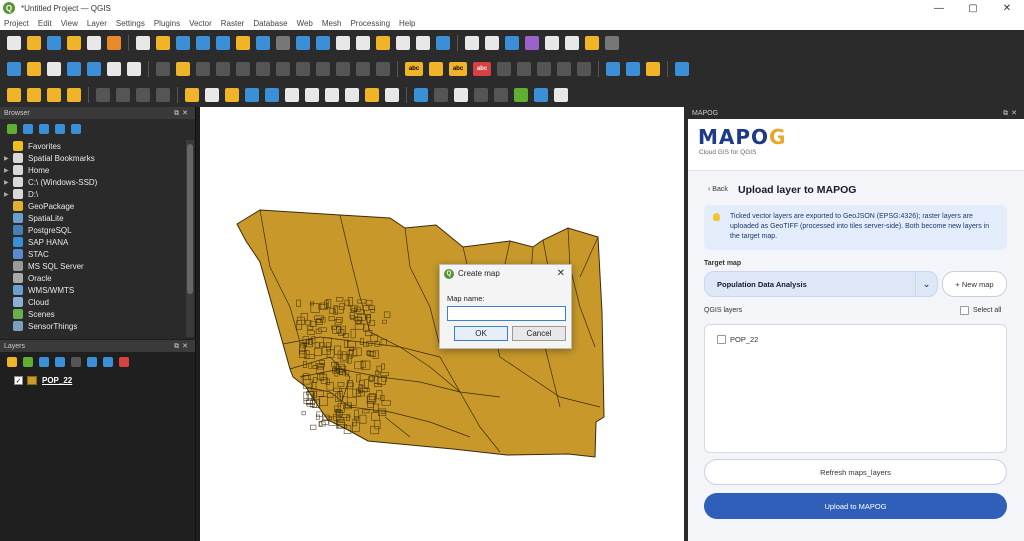 This screenshot has width=1024, height=541. Describe the element at coordinates (352, 94) in the screenshot. I see `text-tool-icon` at that location.